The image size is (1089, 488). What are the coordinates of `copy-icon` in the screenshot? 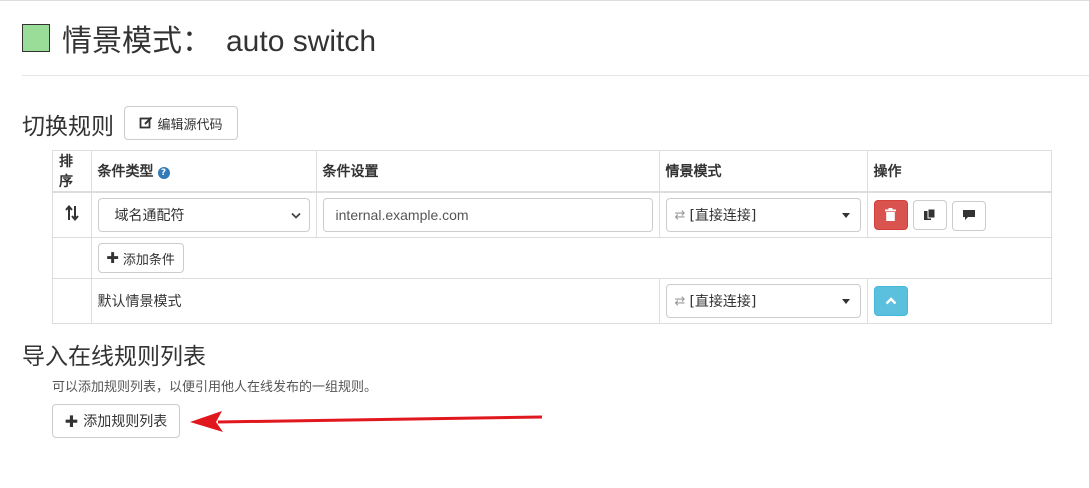 It's located at (929, 214).